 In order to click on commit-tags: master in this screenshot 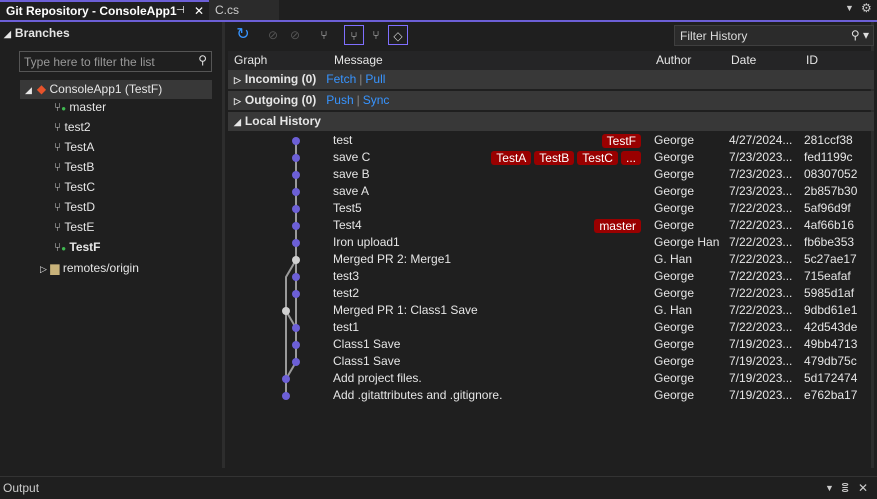, I will do `click(616, 226)`.